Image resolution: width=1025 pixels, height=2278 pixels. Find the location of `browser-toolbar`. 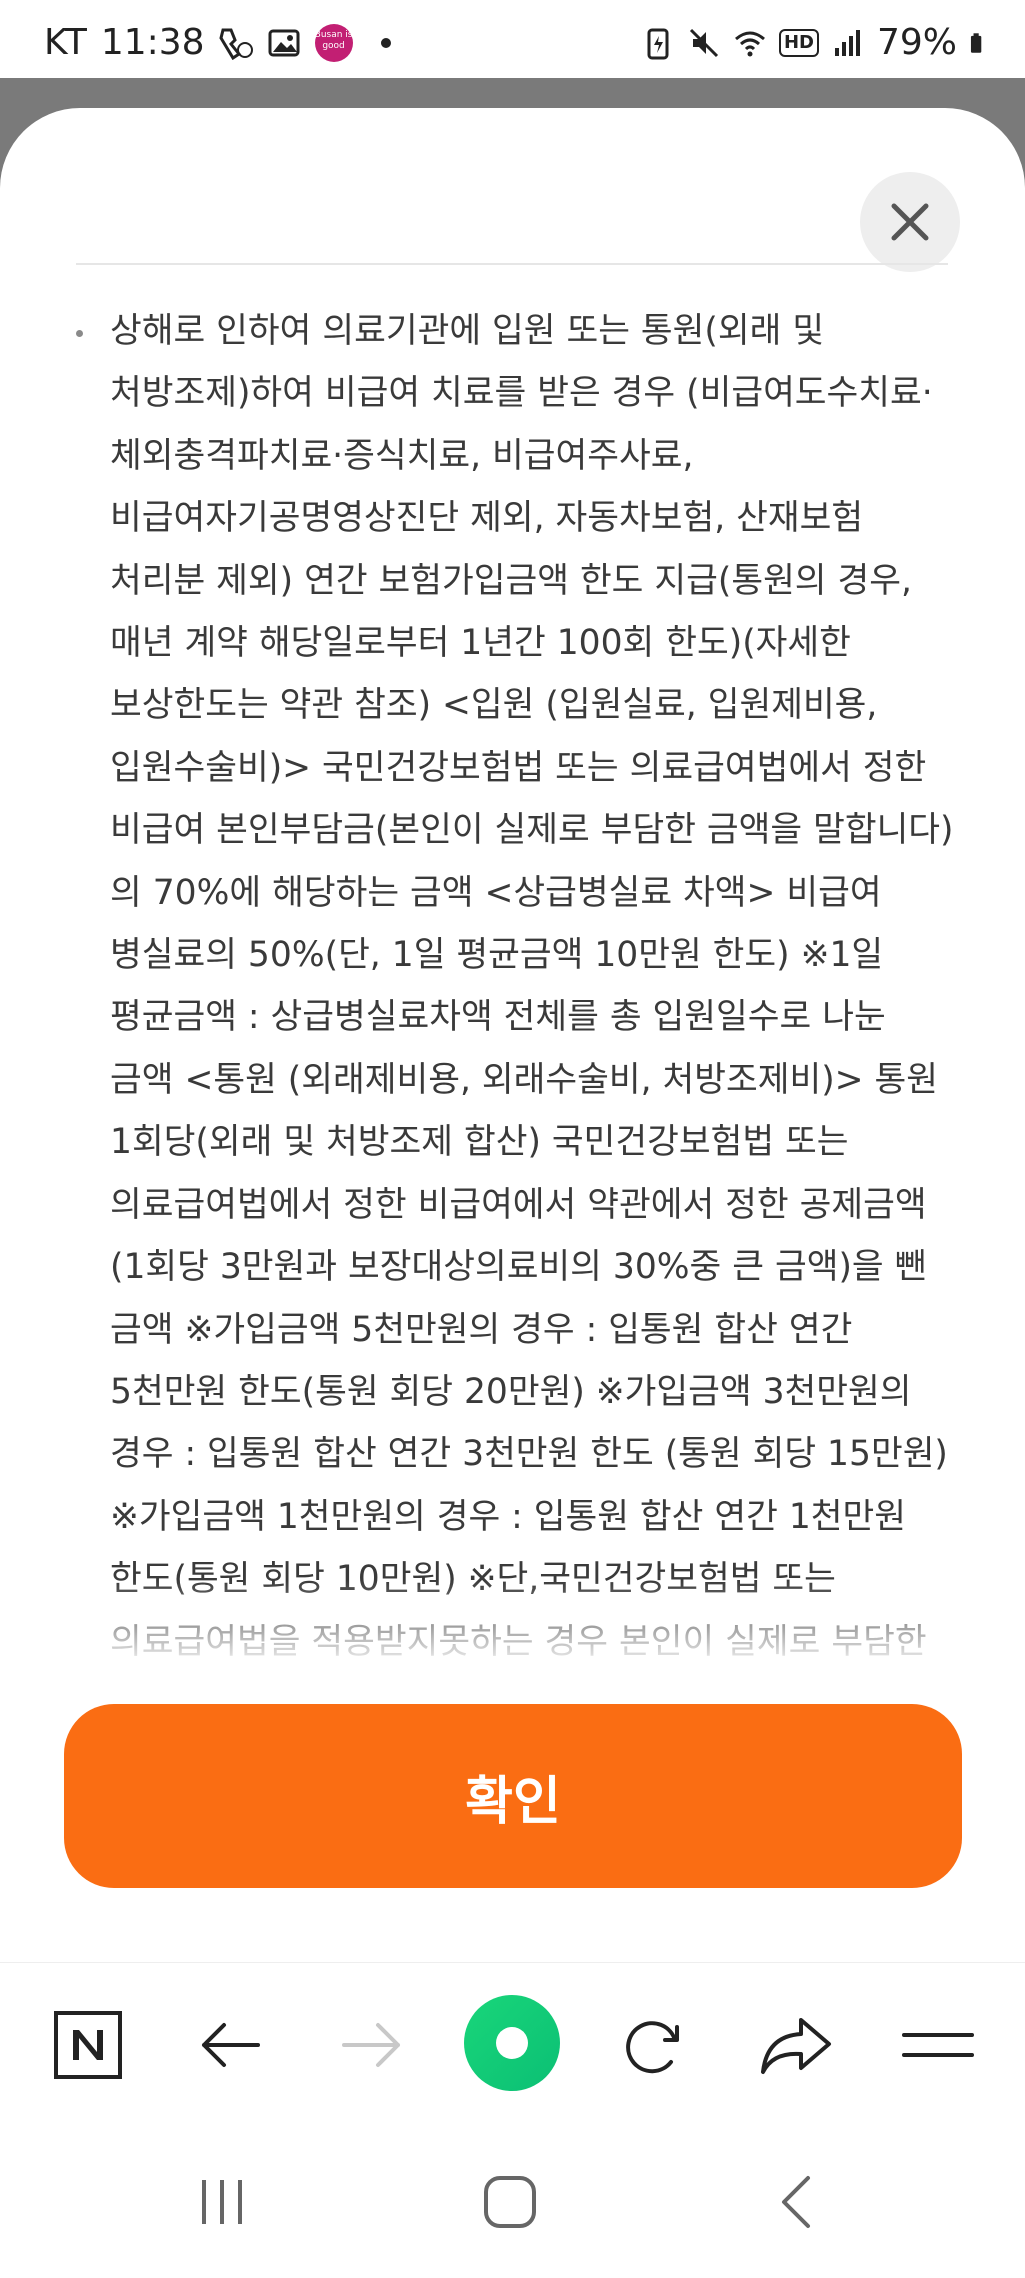

browser-toolbar is located at coordinates (512, 2047).